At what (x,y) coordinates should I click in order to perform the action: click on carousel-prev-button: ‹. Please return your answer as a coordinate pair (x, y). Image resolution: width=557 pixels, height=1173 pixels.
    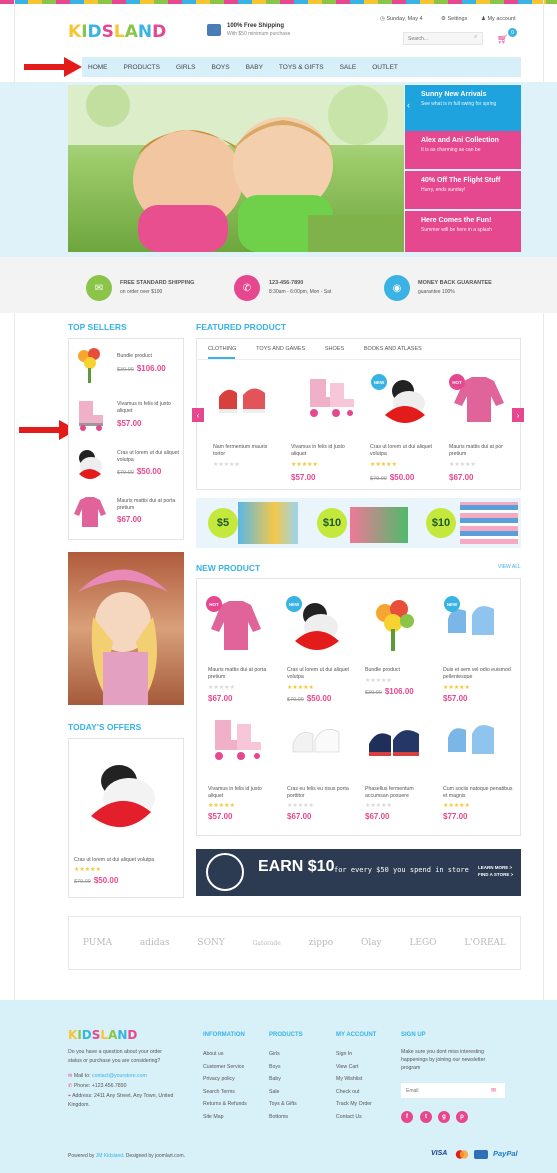
    Looking at the image, I should click on (198, 415).